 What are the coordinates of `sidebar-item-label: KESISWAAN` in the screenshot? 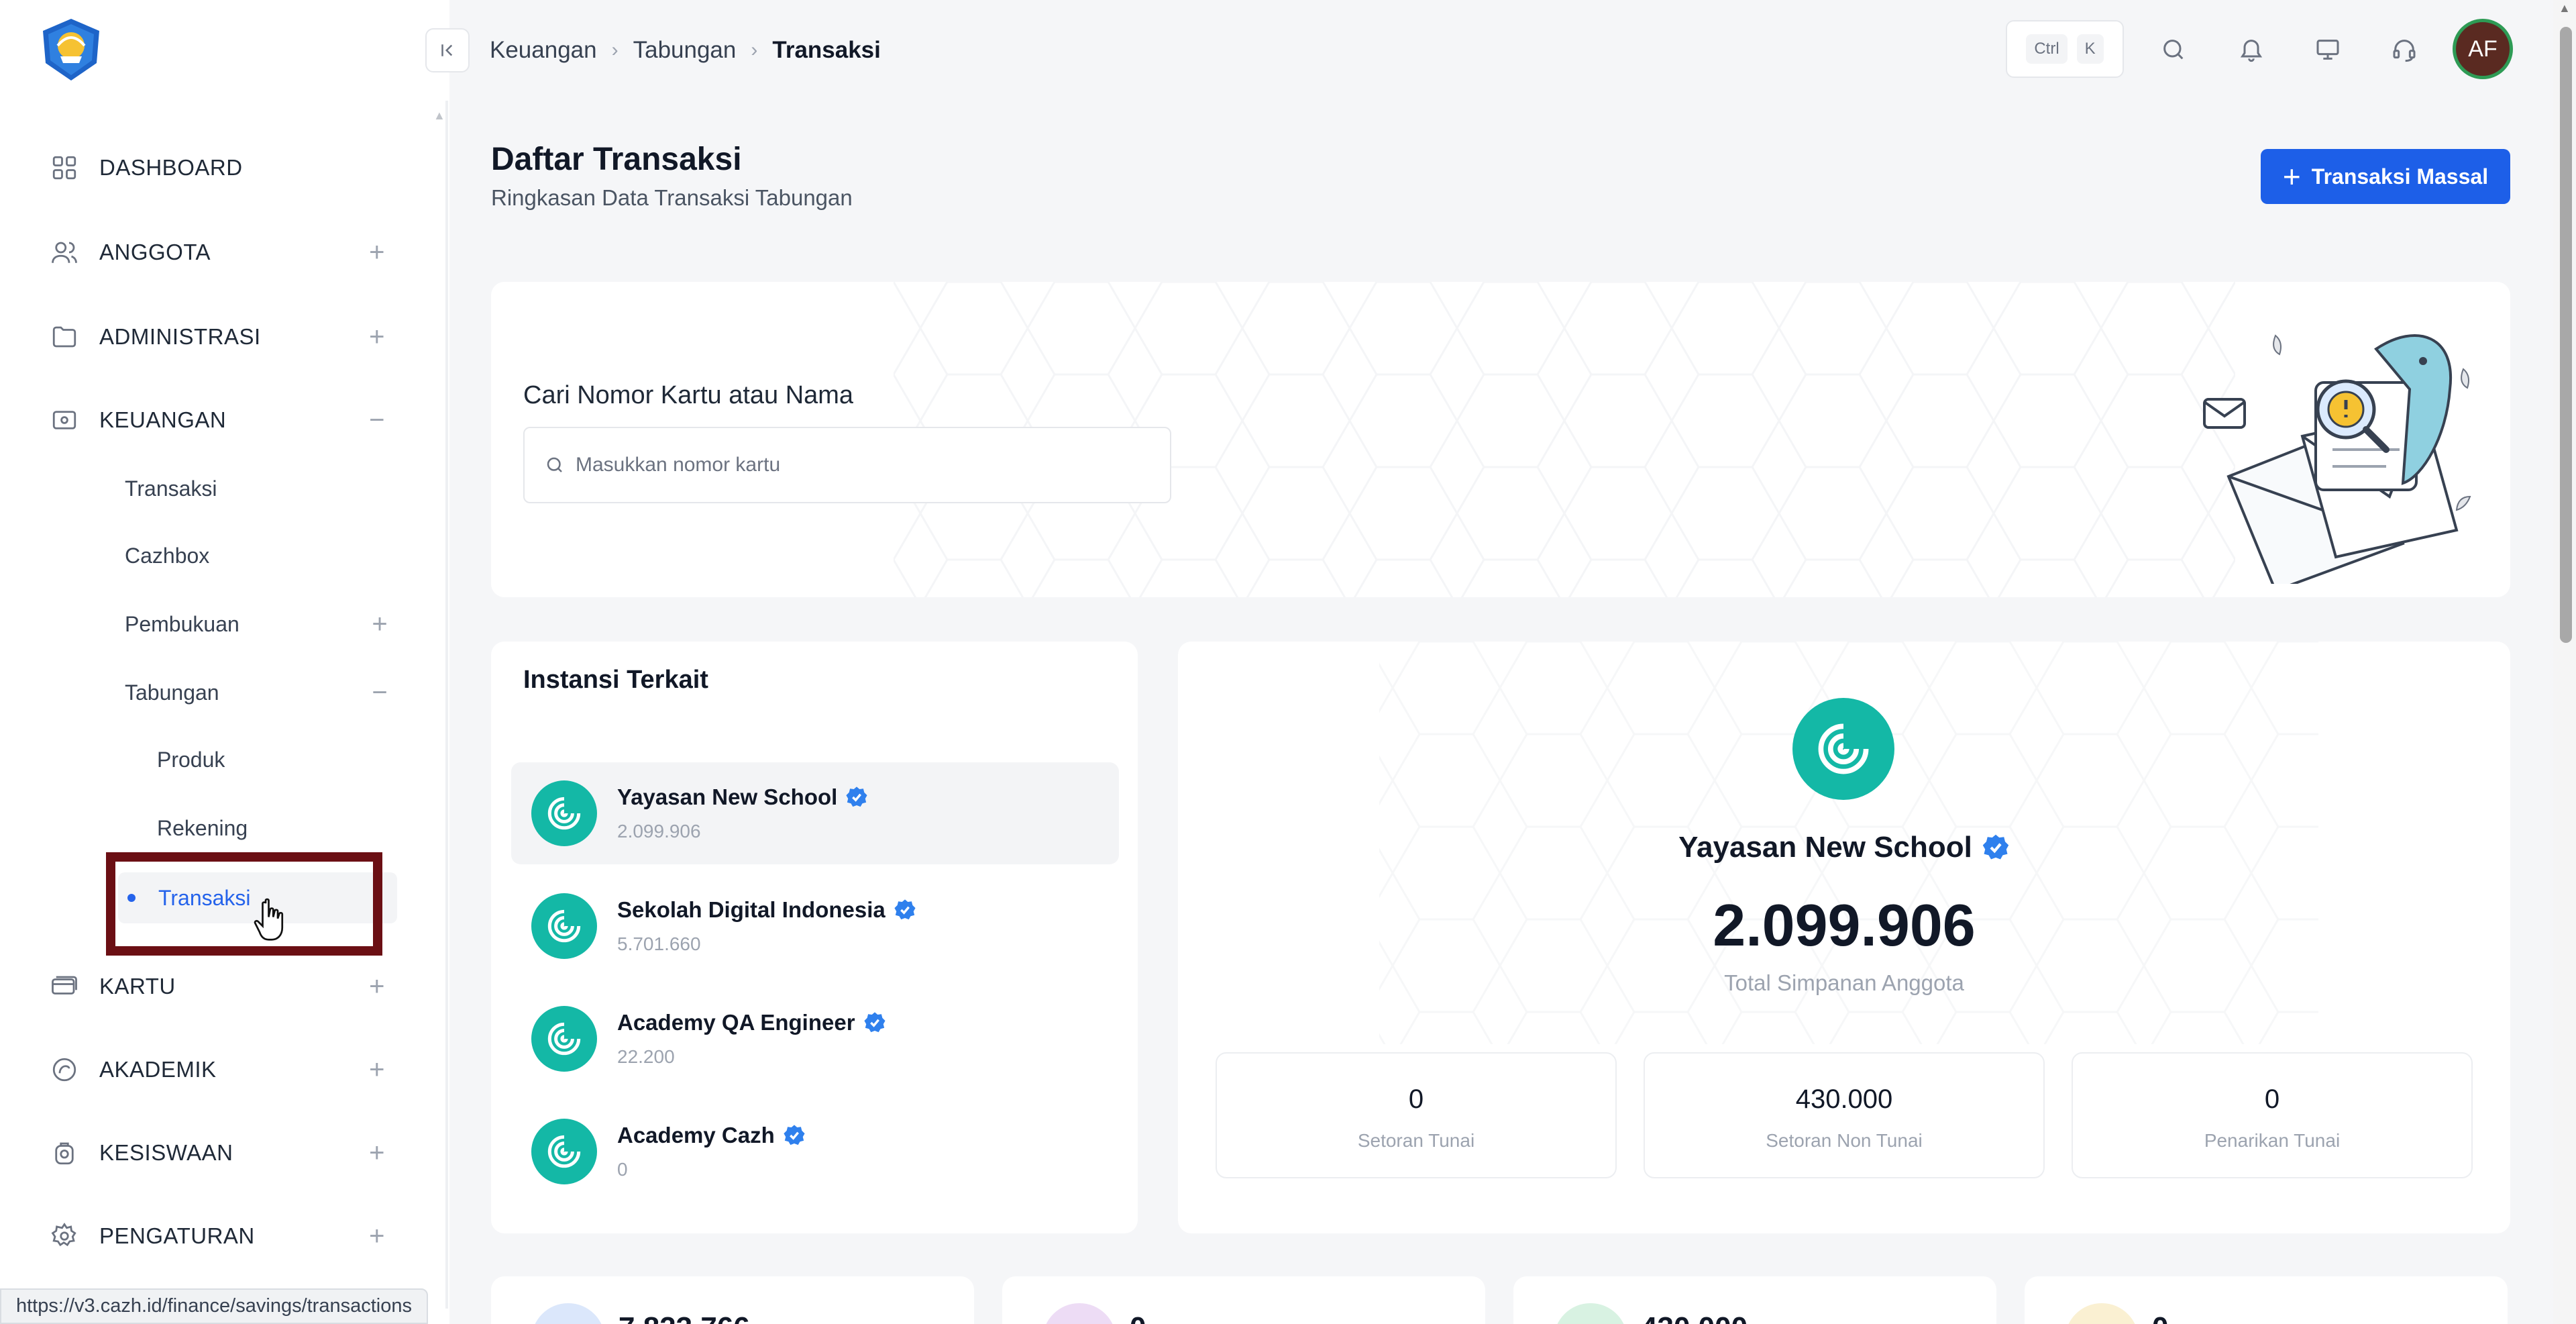 It's located at (166, 1152).